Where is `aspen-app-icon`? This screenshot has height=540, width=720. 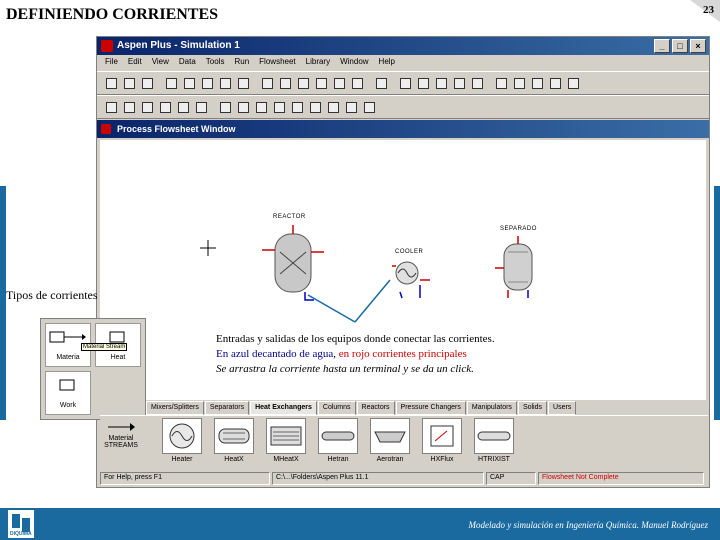 aspen-app-icon is located at coordinates (107, 46).